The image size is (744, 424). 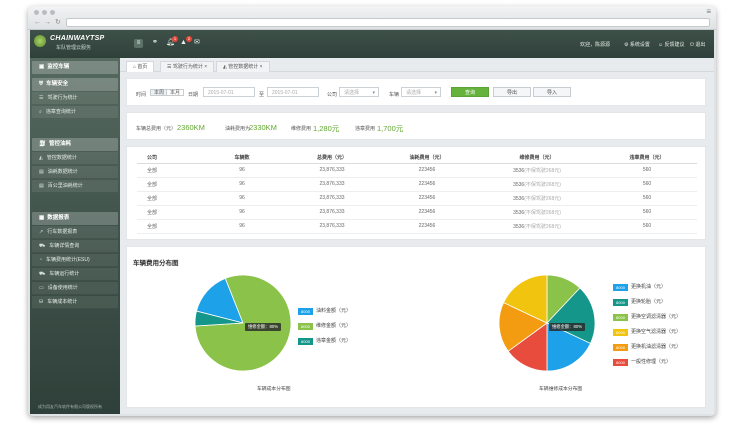 I want to click on query-button: 查询, so click(x=470, y=92).